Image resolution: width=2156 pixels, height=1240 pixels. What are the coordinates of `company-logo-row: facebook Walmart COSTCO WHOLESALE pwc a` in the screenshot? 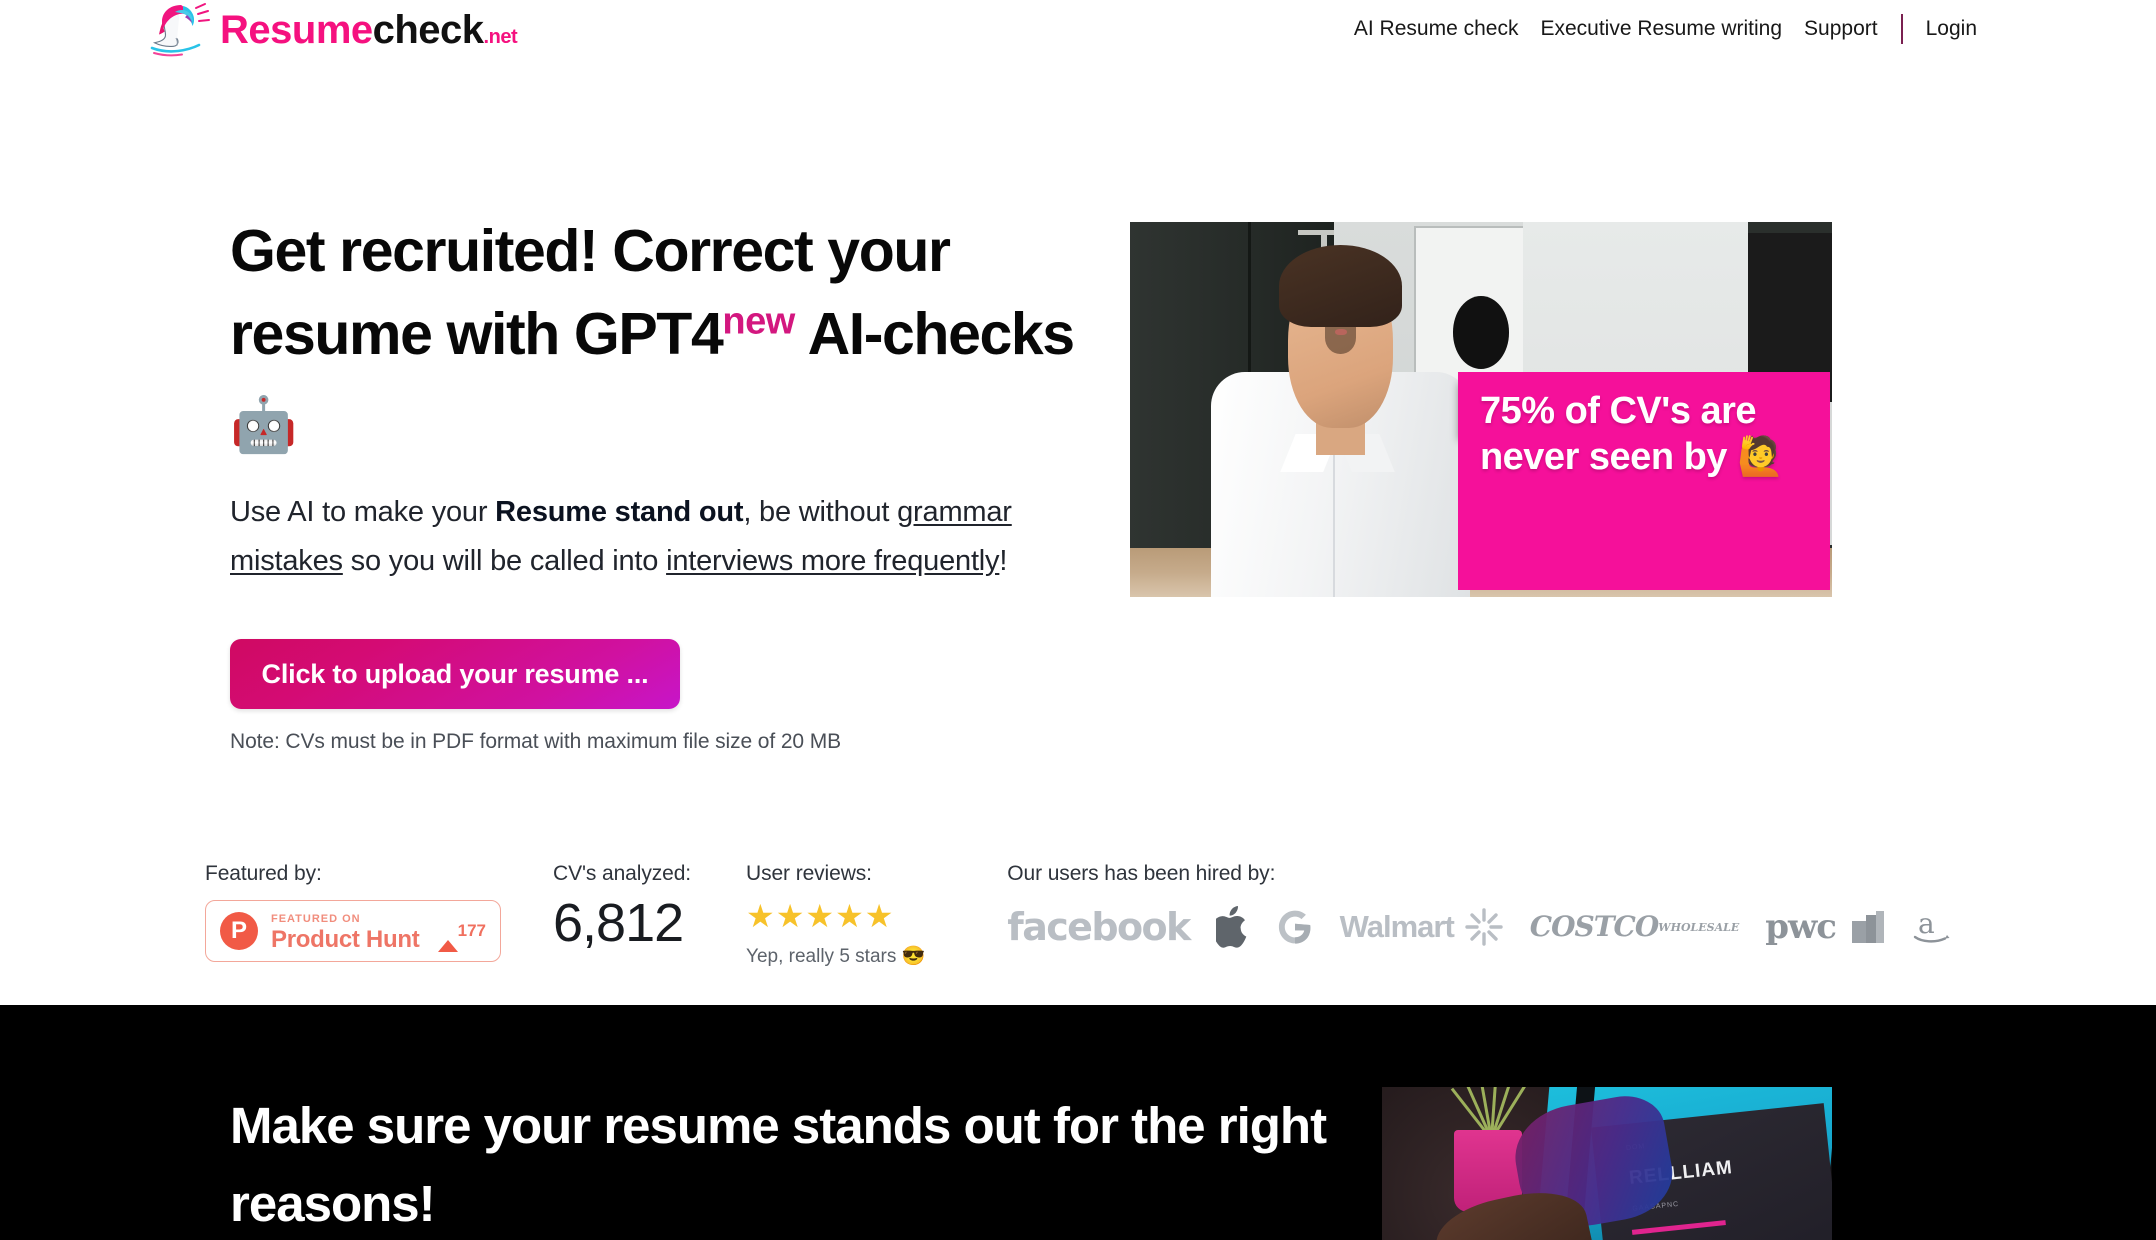 It's located at (1482, 927).